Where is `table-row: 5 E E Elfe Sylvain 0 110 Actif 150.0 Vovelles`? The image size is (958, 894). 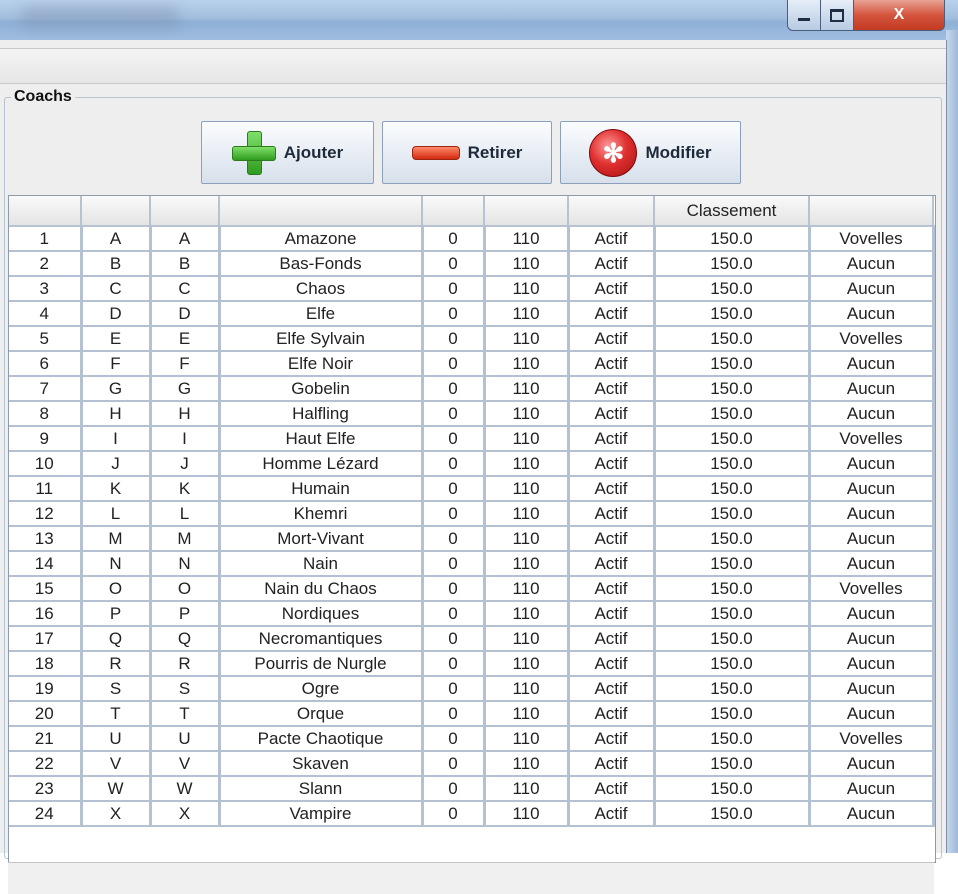 table-row: 5 E E Elfe Sylvain 0 110 Actif 150.0 Vovelles is located at coordinates (472, 339).